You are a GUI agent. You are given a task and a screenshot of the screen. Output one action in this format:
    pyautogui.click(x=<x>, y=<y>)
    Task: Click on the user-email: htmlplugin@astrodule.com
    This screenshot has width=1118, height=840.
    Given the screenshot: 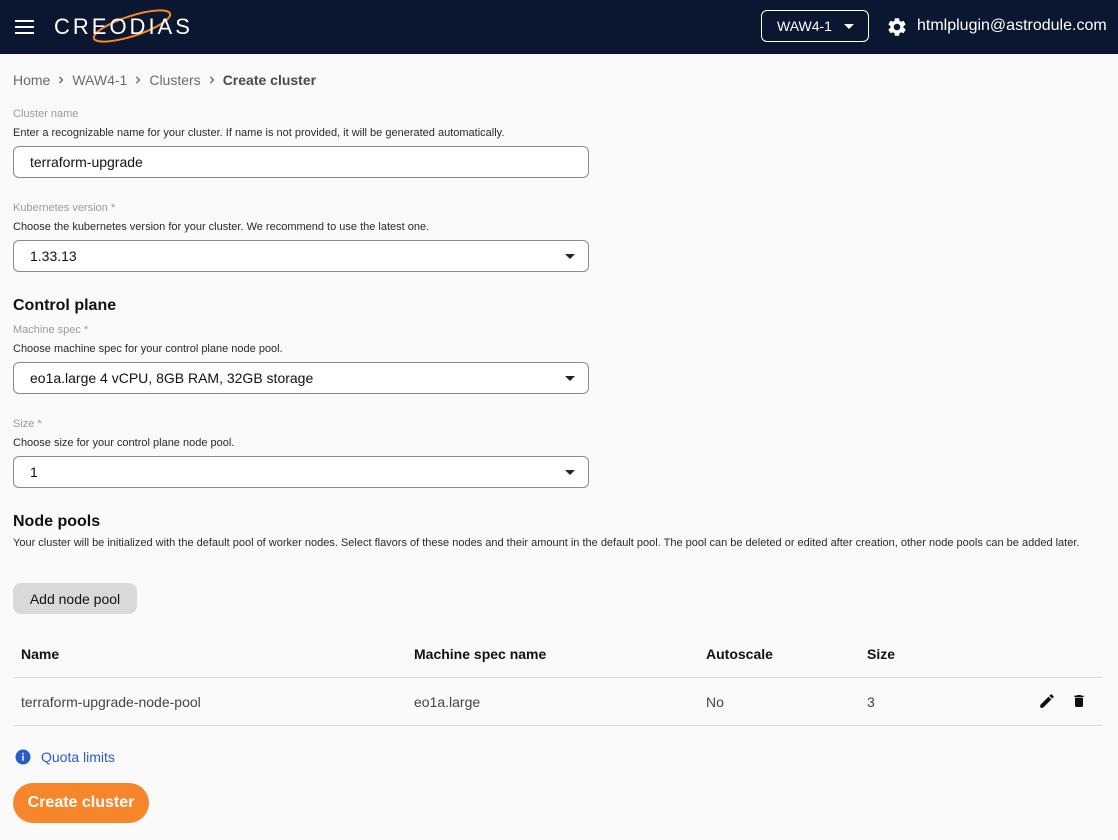 What is the action you would take?
    pyautogui.click(x=1012, y=26)
    